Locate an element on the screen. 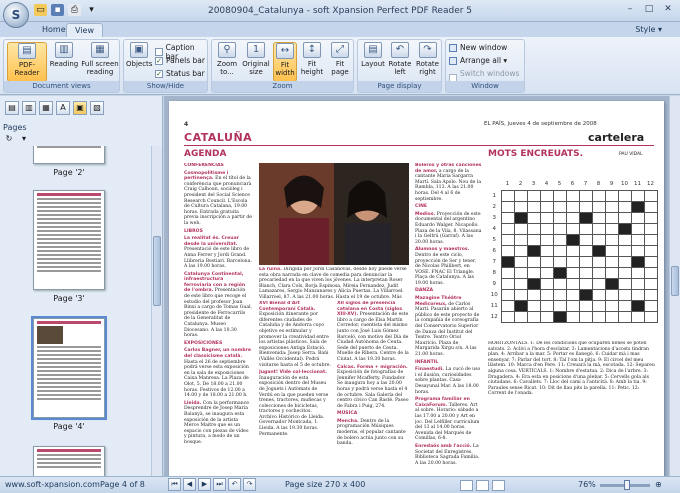 Image resolution: width=680 pixels, height=493 pixels. zoom-slider-knob is located at coordinates (627, 485).